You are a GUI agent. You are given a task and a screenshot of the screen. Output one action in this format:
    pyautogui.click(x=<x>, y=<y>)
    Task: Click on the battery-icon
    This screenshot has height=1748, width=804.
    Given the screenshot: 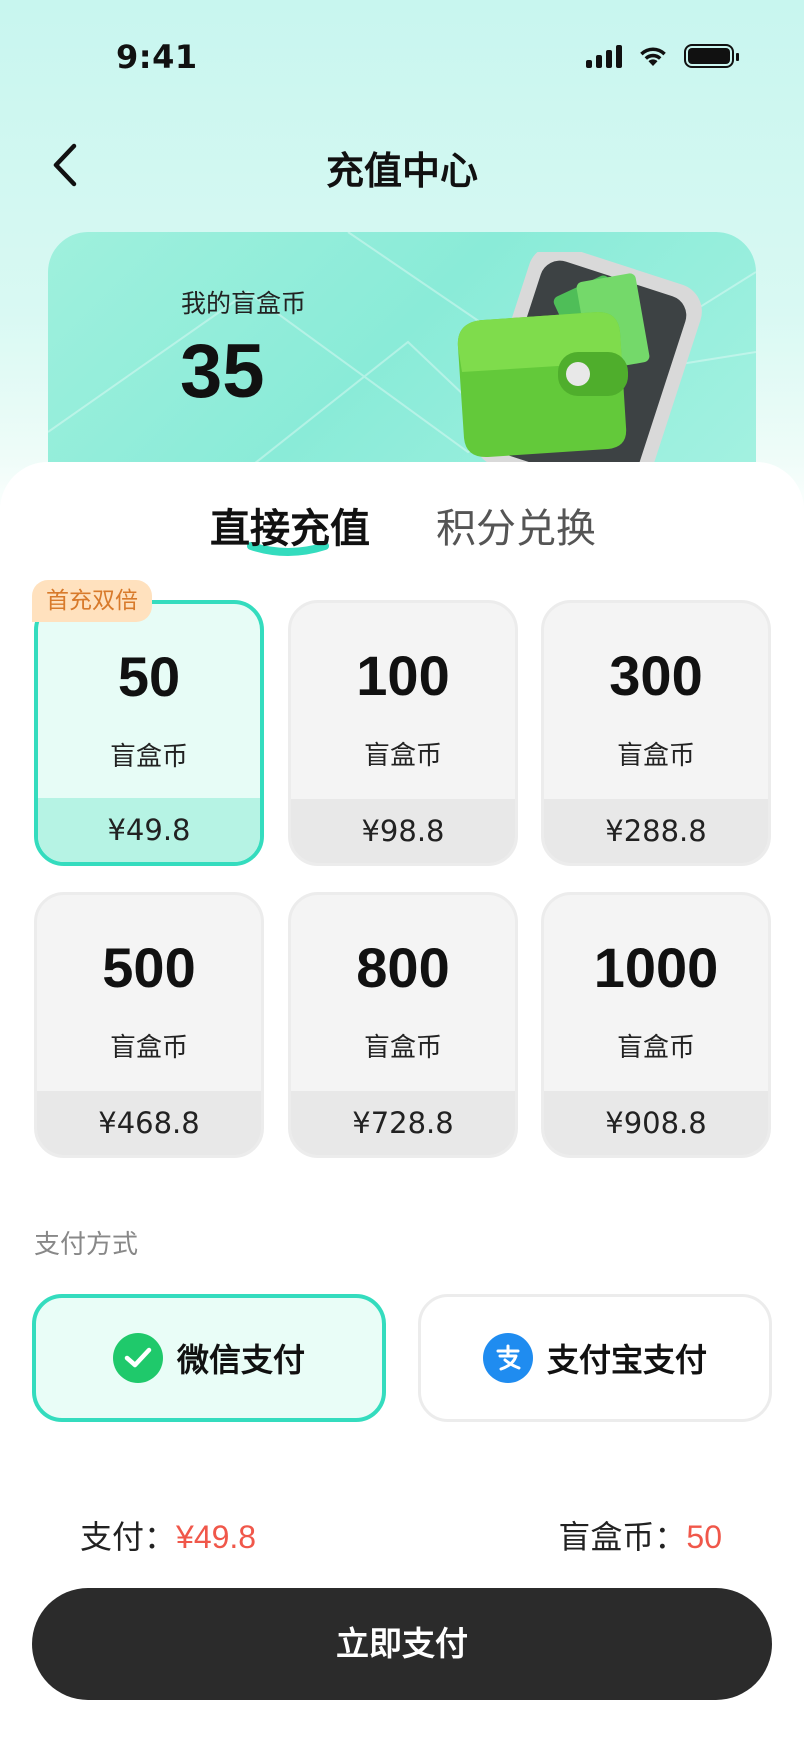 What is the action you would take?
    pyautogui.click(x=711, y=56)
    